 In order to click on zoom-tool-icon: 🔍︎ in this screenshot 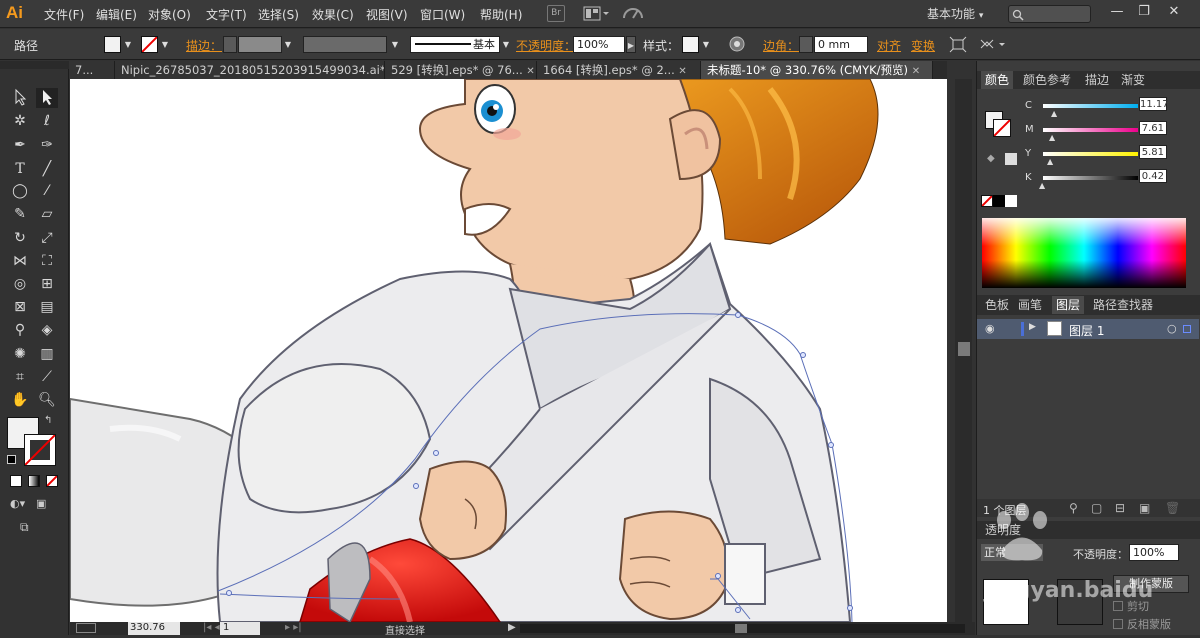, I will do `click(47, 400)`.